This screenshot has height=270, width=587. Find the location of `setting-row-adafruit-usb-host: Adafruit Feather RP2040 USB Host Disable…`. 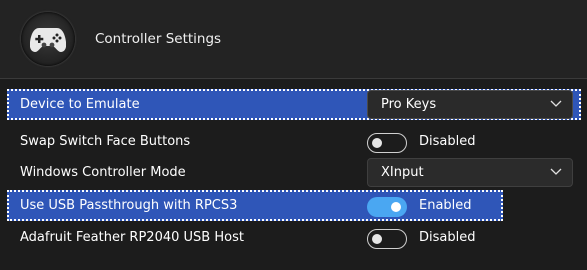

setting-row-adafruit-usb-host: Adafruit Feather RP2040 USB Host Disable… is located at coordinates (294, 237).